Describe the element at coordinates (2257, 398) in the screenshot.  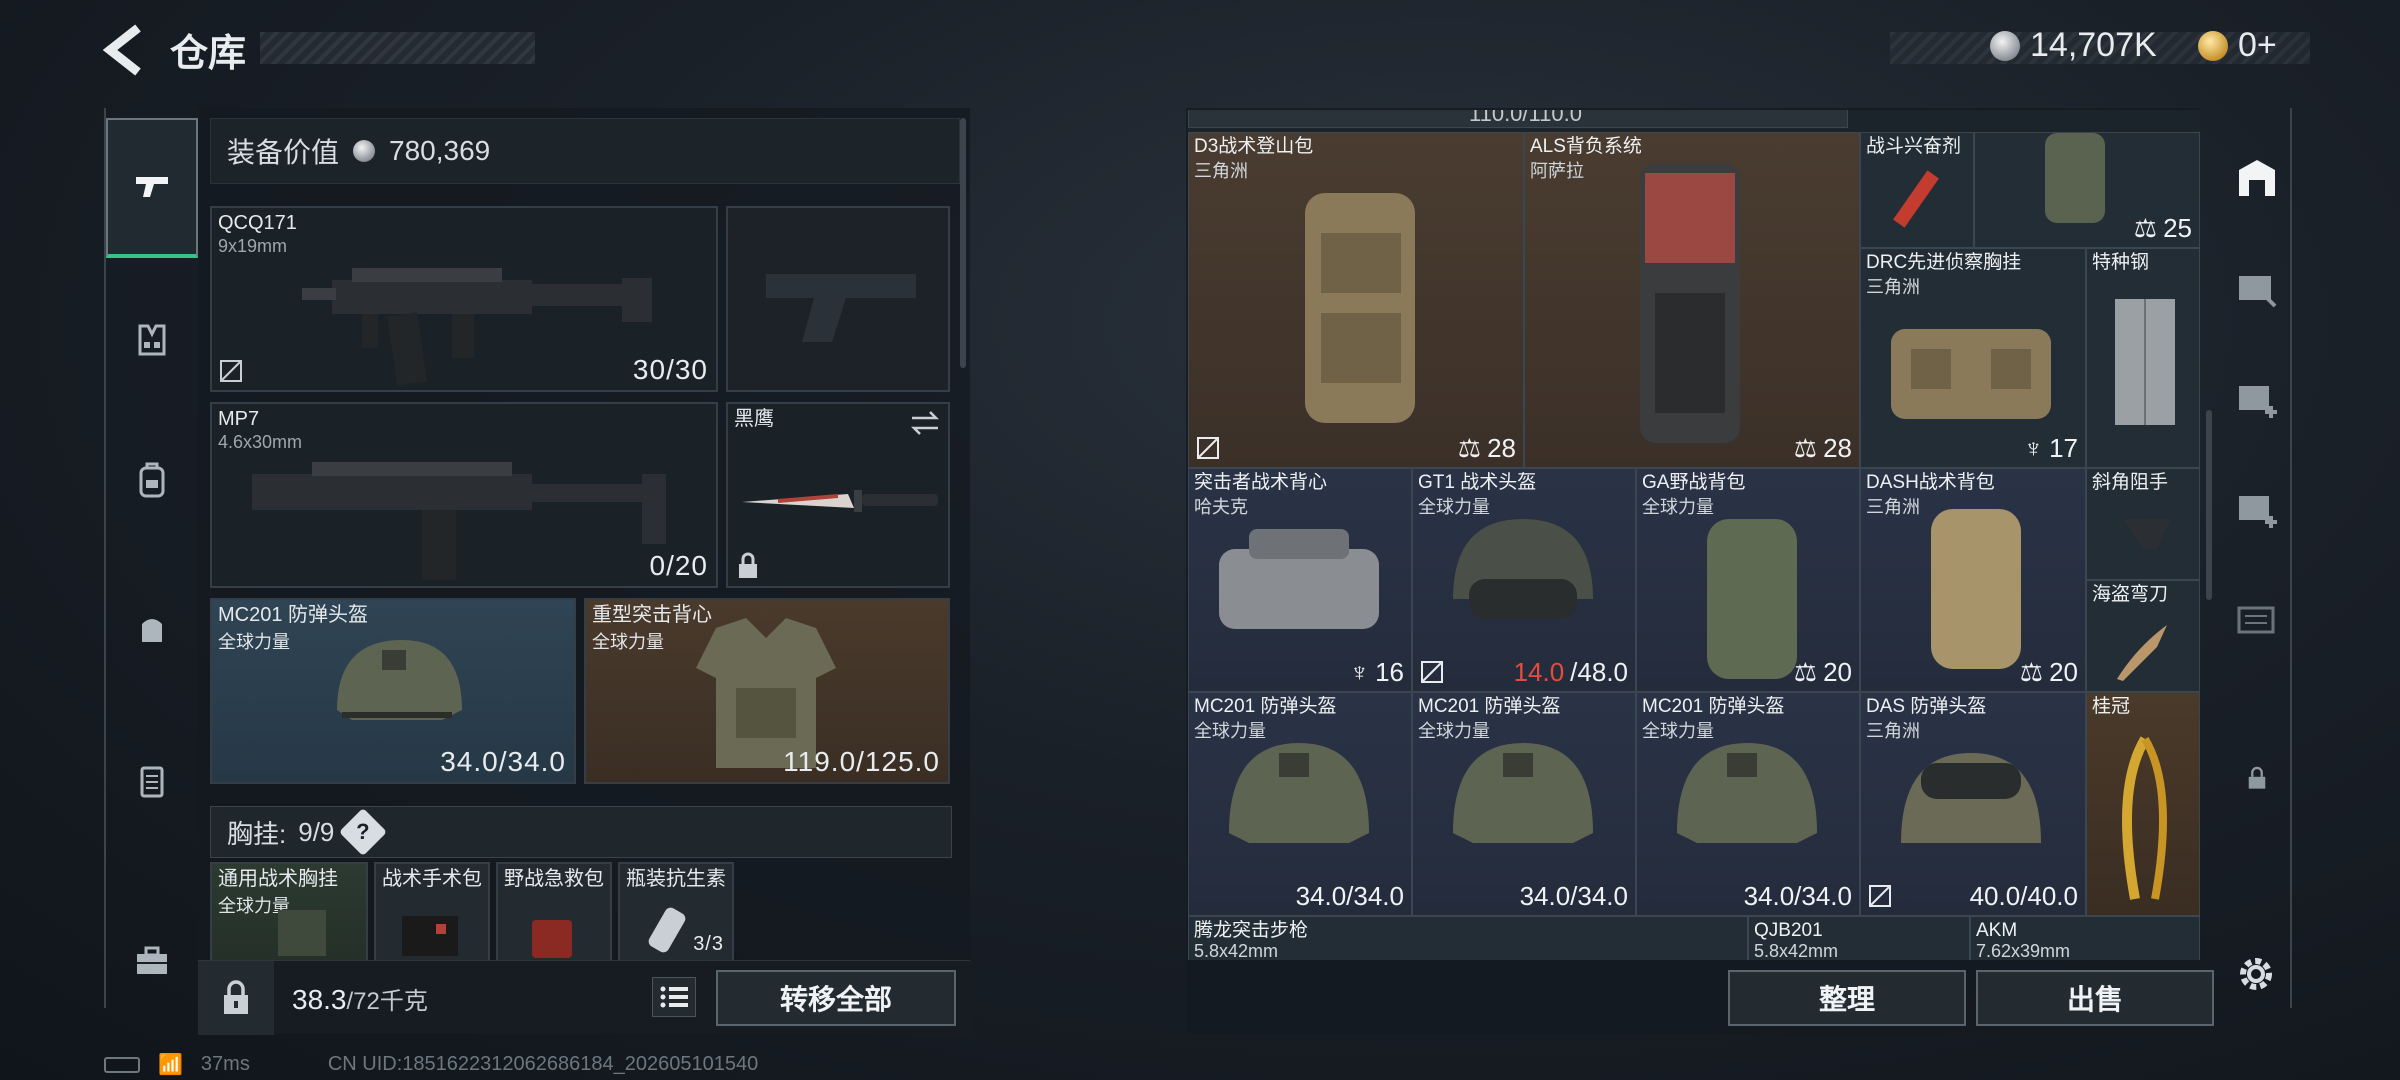
I see `stash-tab-add` at that location.